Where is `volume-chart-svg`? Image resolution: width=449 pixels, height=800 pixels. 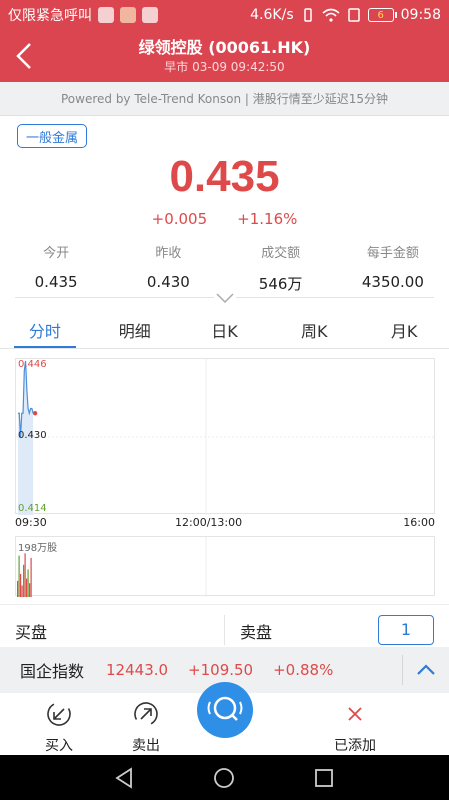
volume-chart-svg is located at coordinates (112, 567).